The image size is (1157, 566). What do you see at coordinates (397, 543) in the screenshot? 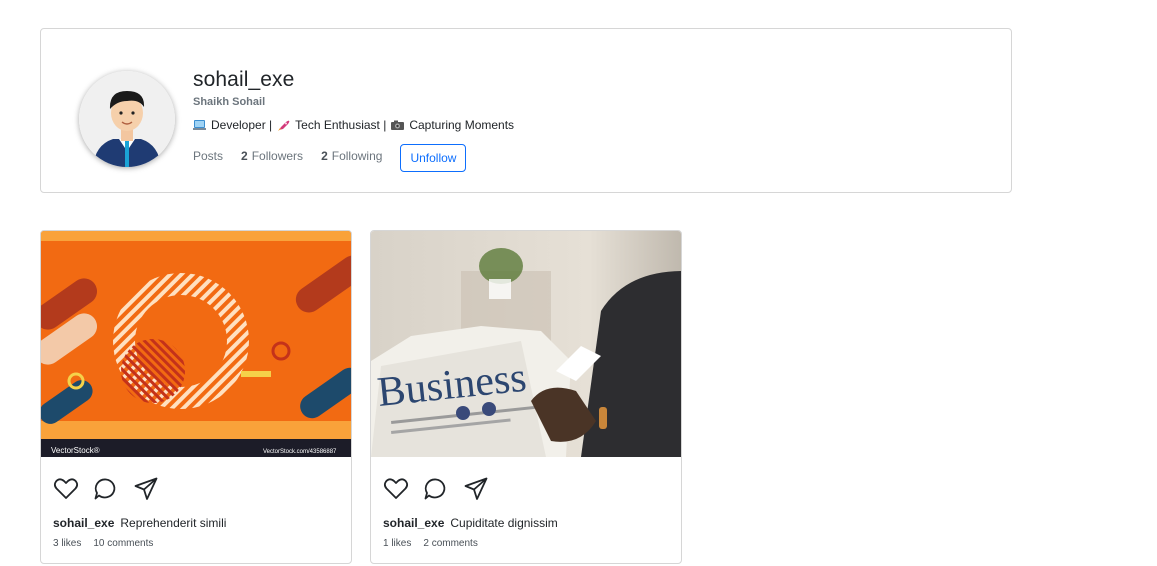
I see `post-likes: 1 likes` at bounding box center [397, 543].